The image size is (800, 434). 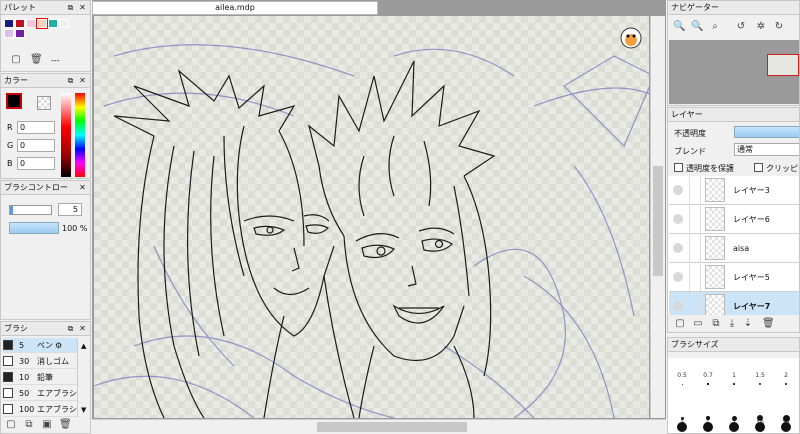 I want to click on layer-row: レイヤー6, so click(x=734, y=219).